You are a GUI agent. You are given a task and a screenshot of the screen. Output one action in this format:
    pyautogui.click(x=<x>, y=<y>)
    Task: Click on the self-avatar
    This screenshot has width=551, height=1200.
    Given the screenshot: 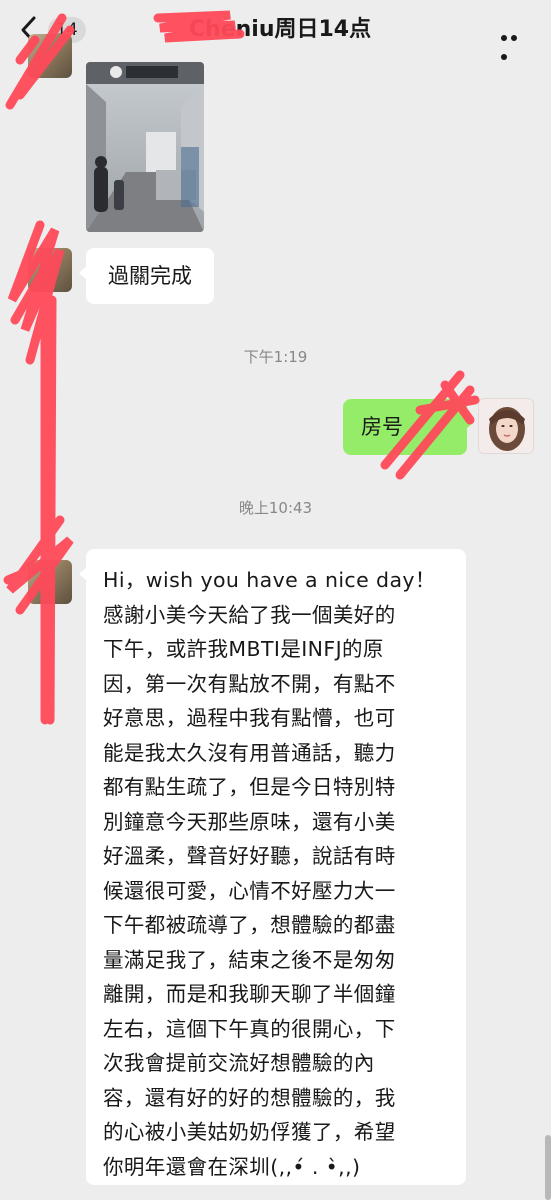 What is the action you would take?
    pyautogui.click(x=506, y=426)
    